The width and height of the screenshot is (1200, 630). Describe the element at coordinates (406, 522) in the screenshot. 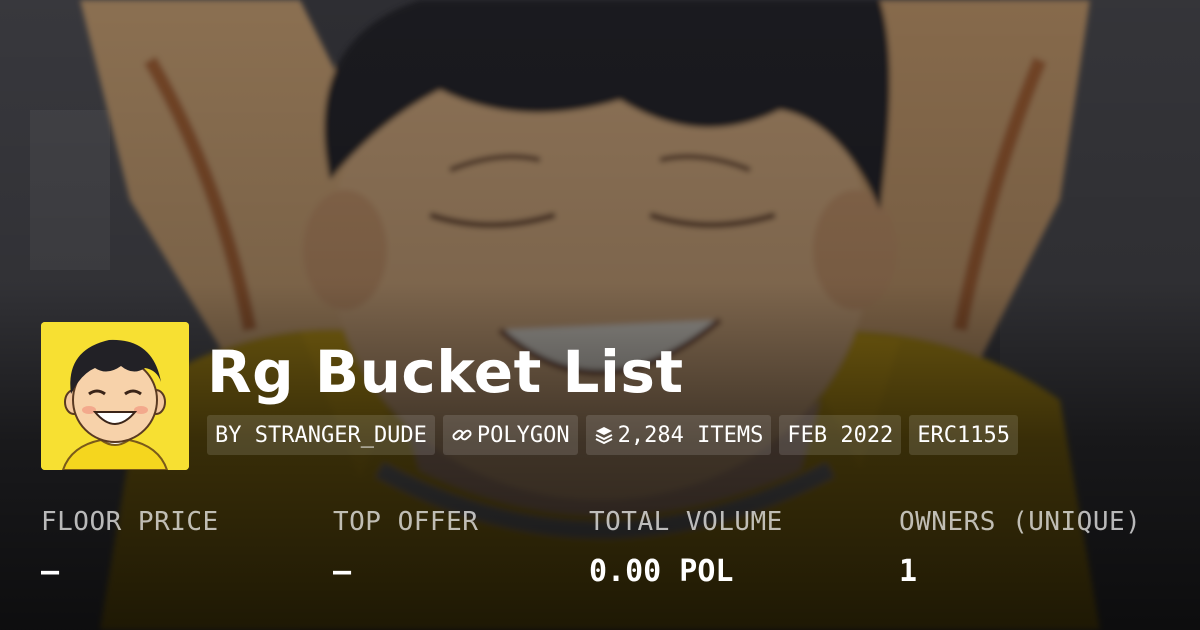

I see `top-offer-label: TOP OFFER` at that location.